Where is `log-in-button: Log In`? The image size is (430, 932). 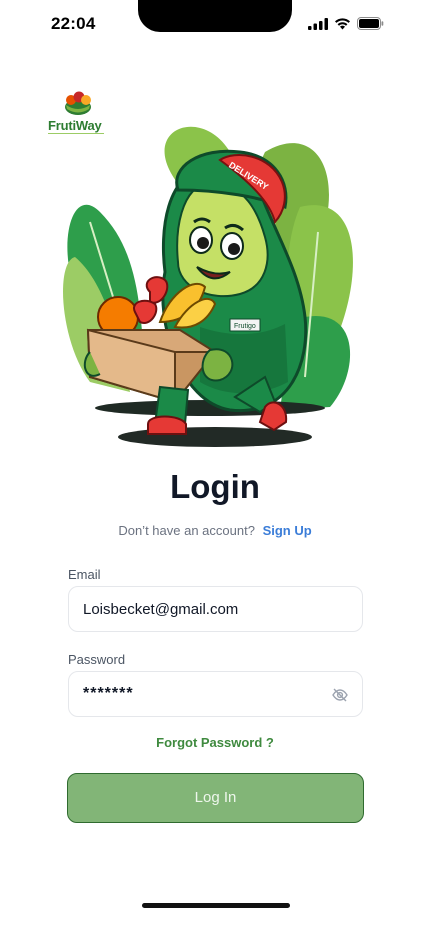 log-in-button: Log In is located at coordinates (215, 798).